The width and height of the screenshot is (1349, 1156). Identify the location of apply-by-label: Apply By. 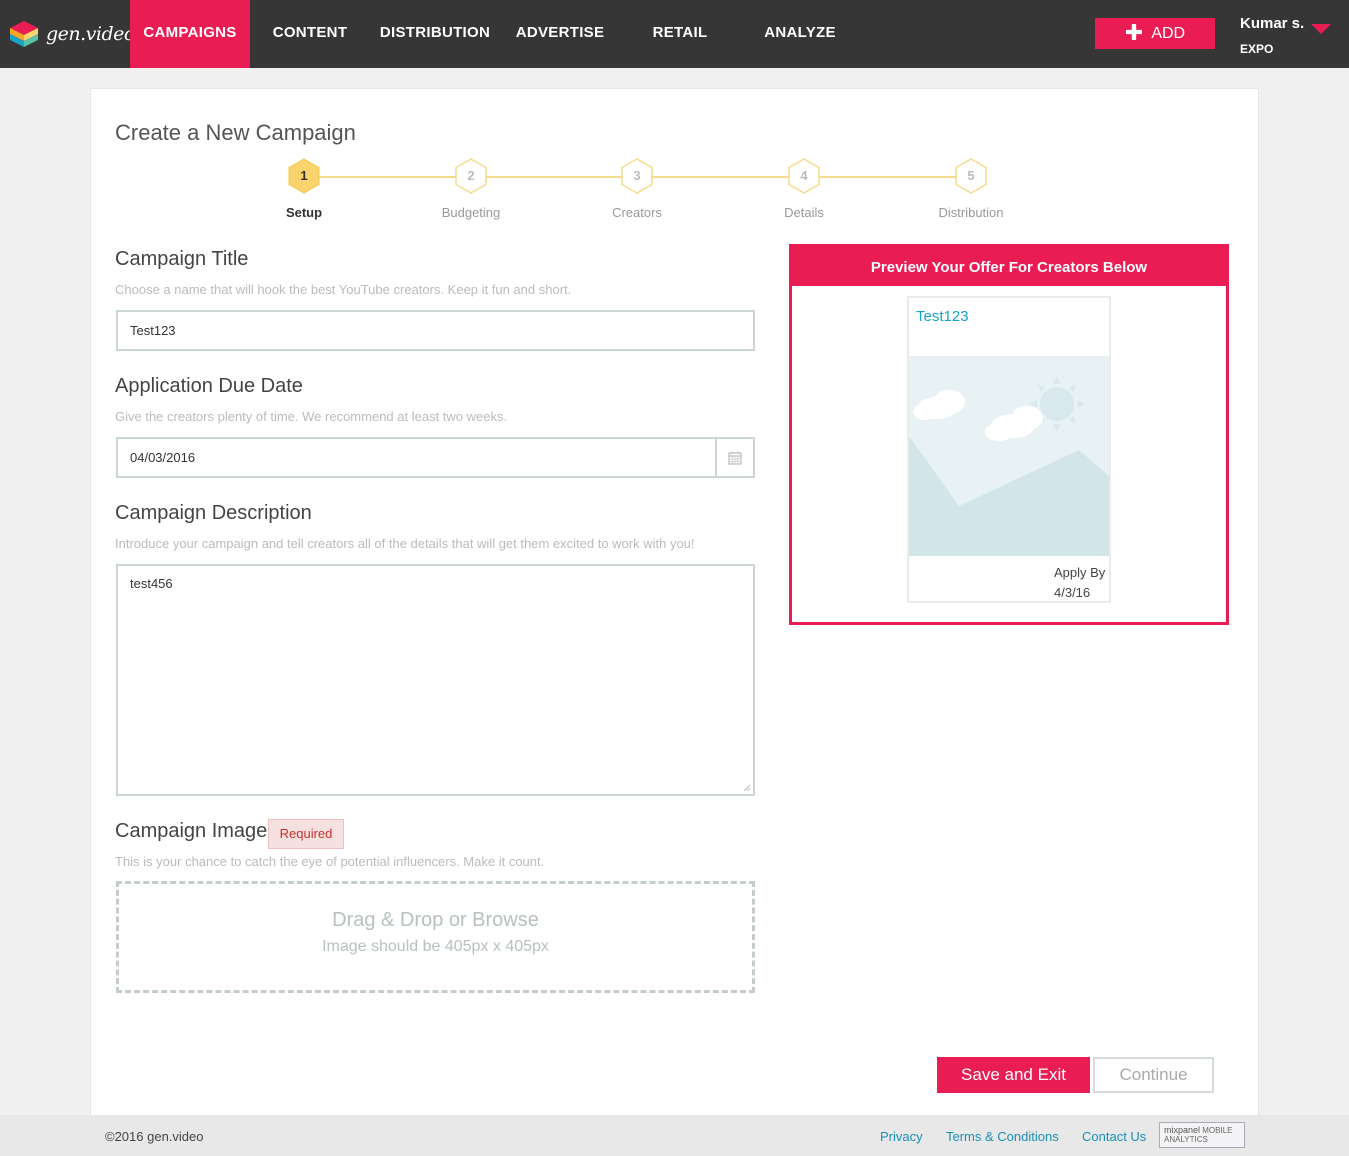
(1080, 572).